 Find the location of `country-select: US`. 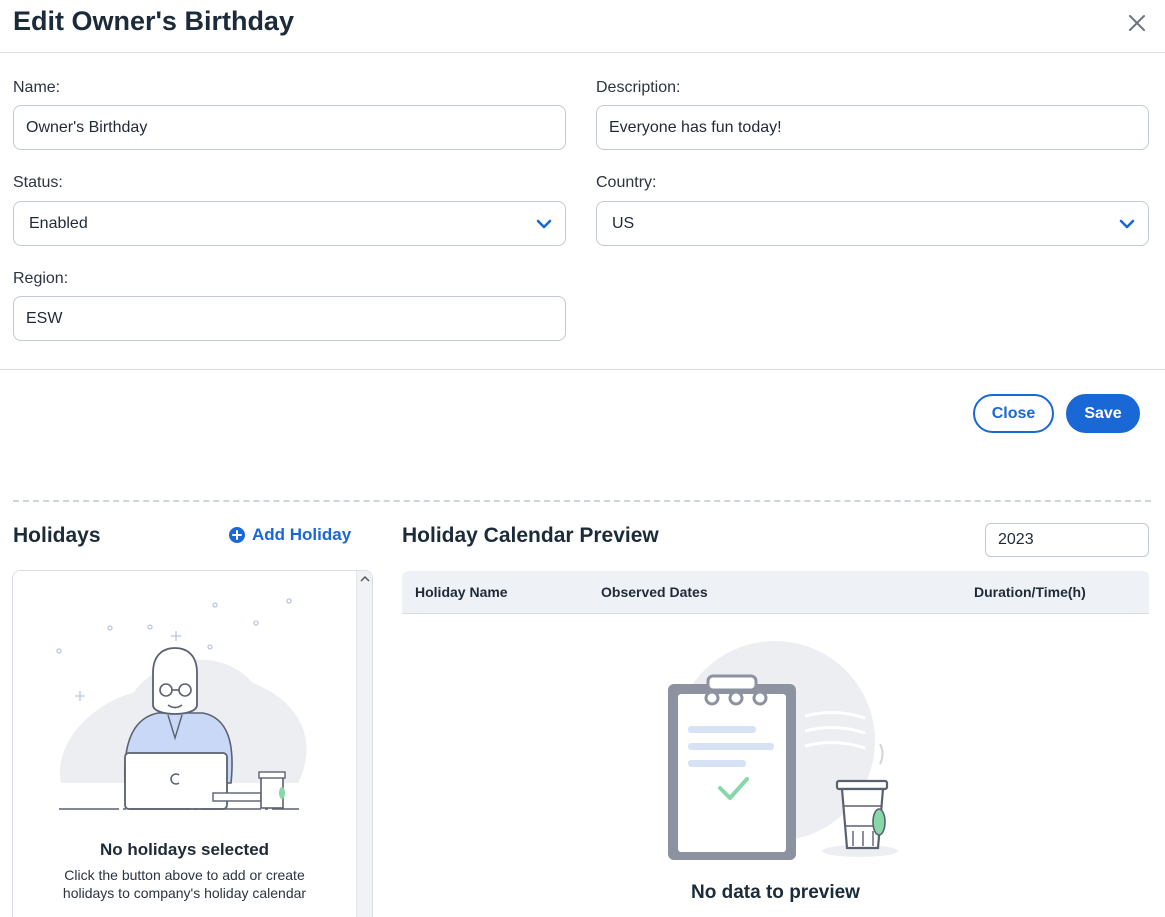

country-select: US is located at coordinates (872, 223).